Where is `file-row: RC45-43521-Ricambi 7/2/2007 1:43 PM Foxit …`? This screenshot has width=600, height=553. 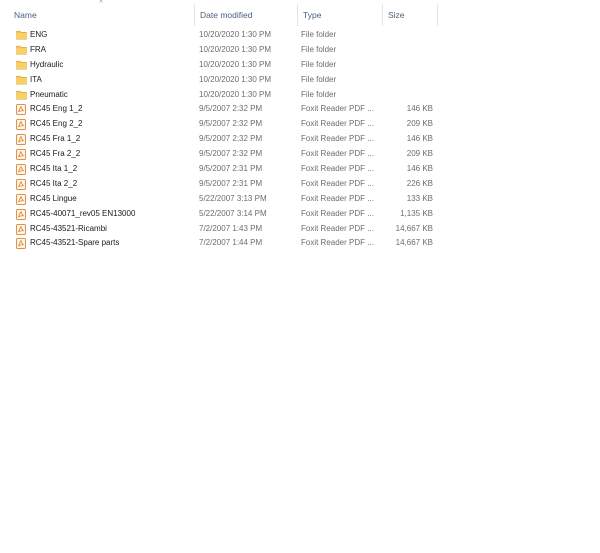
file-row: RC45-43521-Ricambi 7/2/2007 1:43 PM Foxit … is located at coordinates (224, 229).